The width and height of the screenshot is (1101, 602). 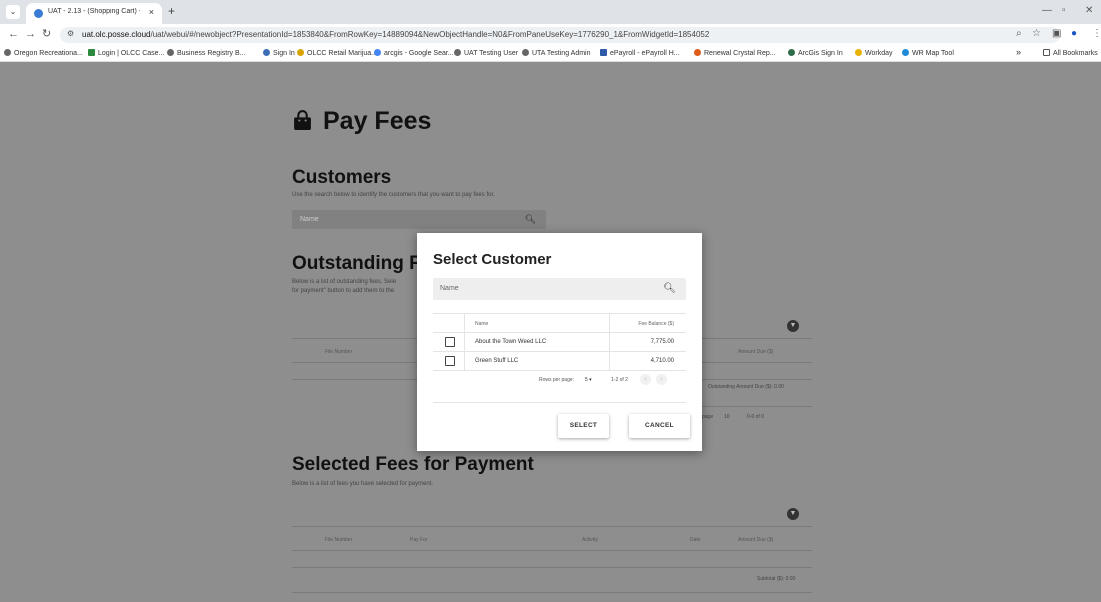 I want to click on previous-page-icon: ‹, so click(x=645, y=379).